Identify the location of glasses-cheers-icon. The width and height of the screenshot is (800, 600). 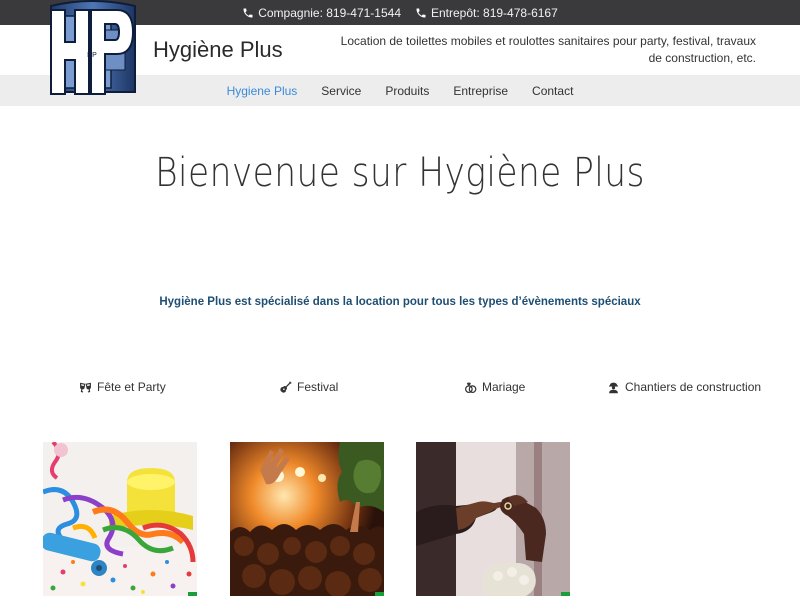
(85, 387).